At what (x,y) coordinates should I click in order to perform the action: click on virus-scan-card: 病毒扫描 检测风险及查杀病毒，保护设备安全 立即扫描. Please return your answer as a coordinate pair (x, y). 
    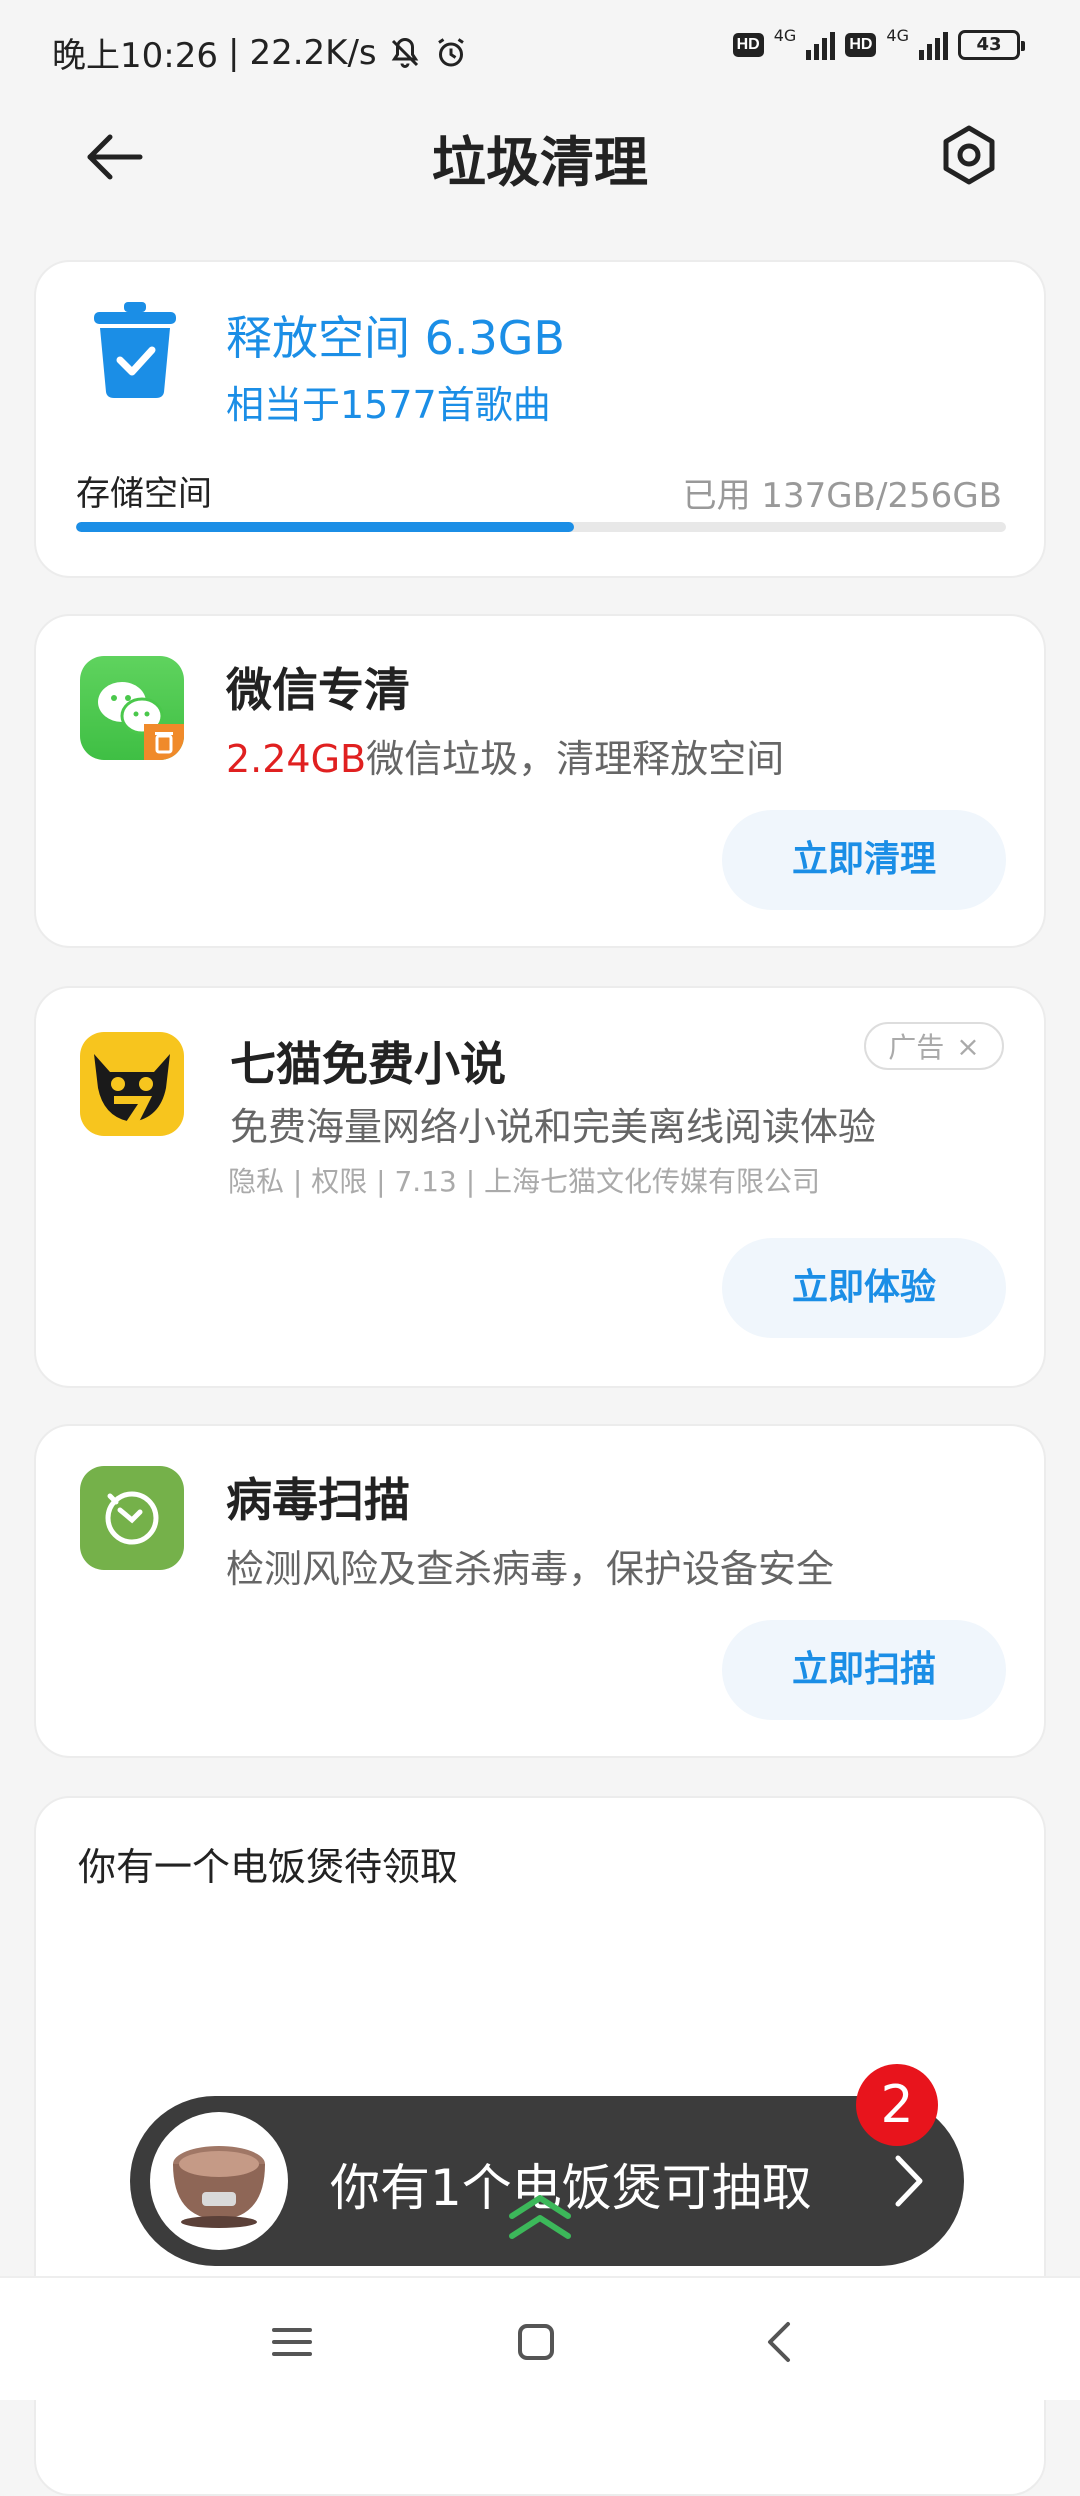
    Looking at the image, I should click on (540, 1591).